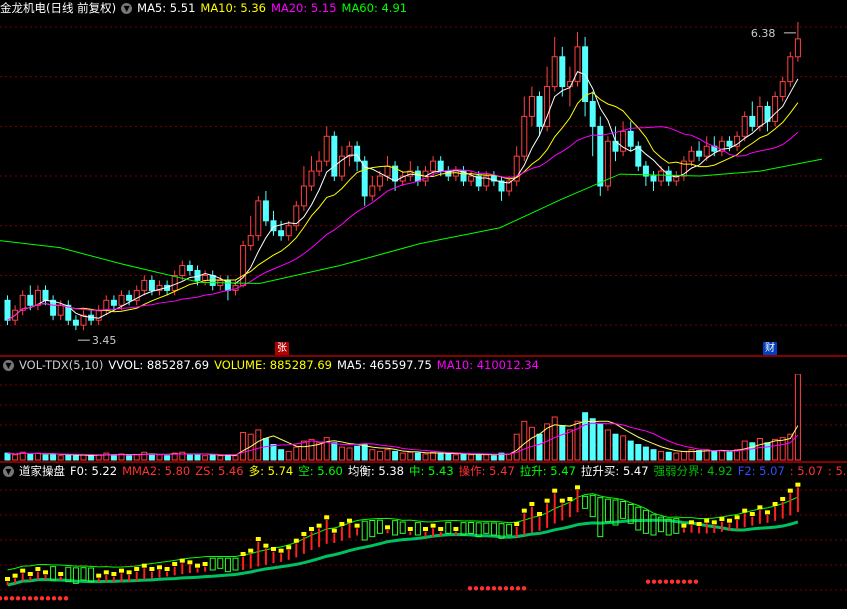  Describe the element at coordinates (282, 348) in the screenshot. I see `limit-up-marker: 张` at that location.